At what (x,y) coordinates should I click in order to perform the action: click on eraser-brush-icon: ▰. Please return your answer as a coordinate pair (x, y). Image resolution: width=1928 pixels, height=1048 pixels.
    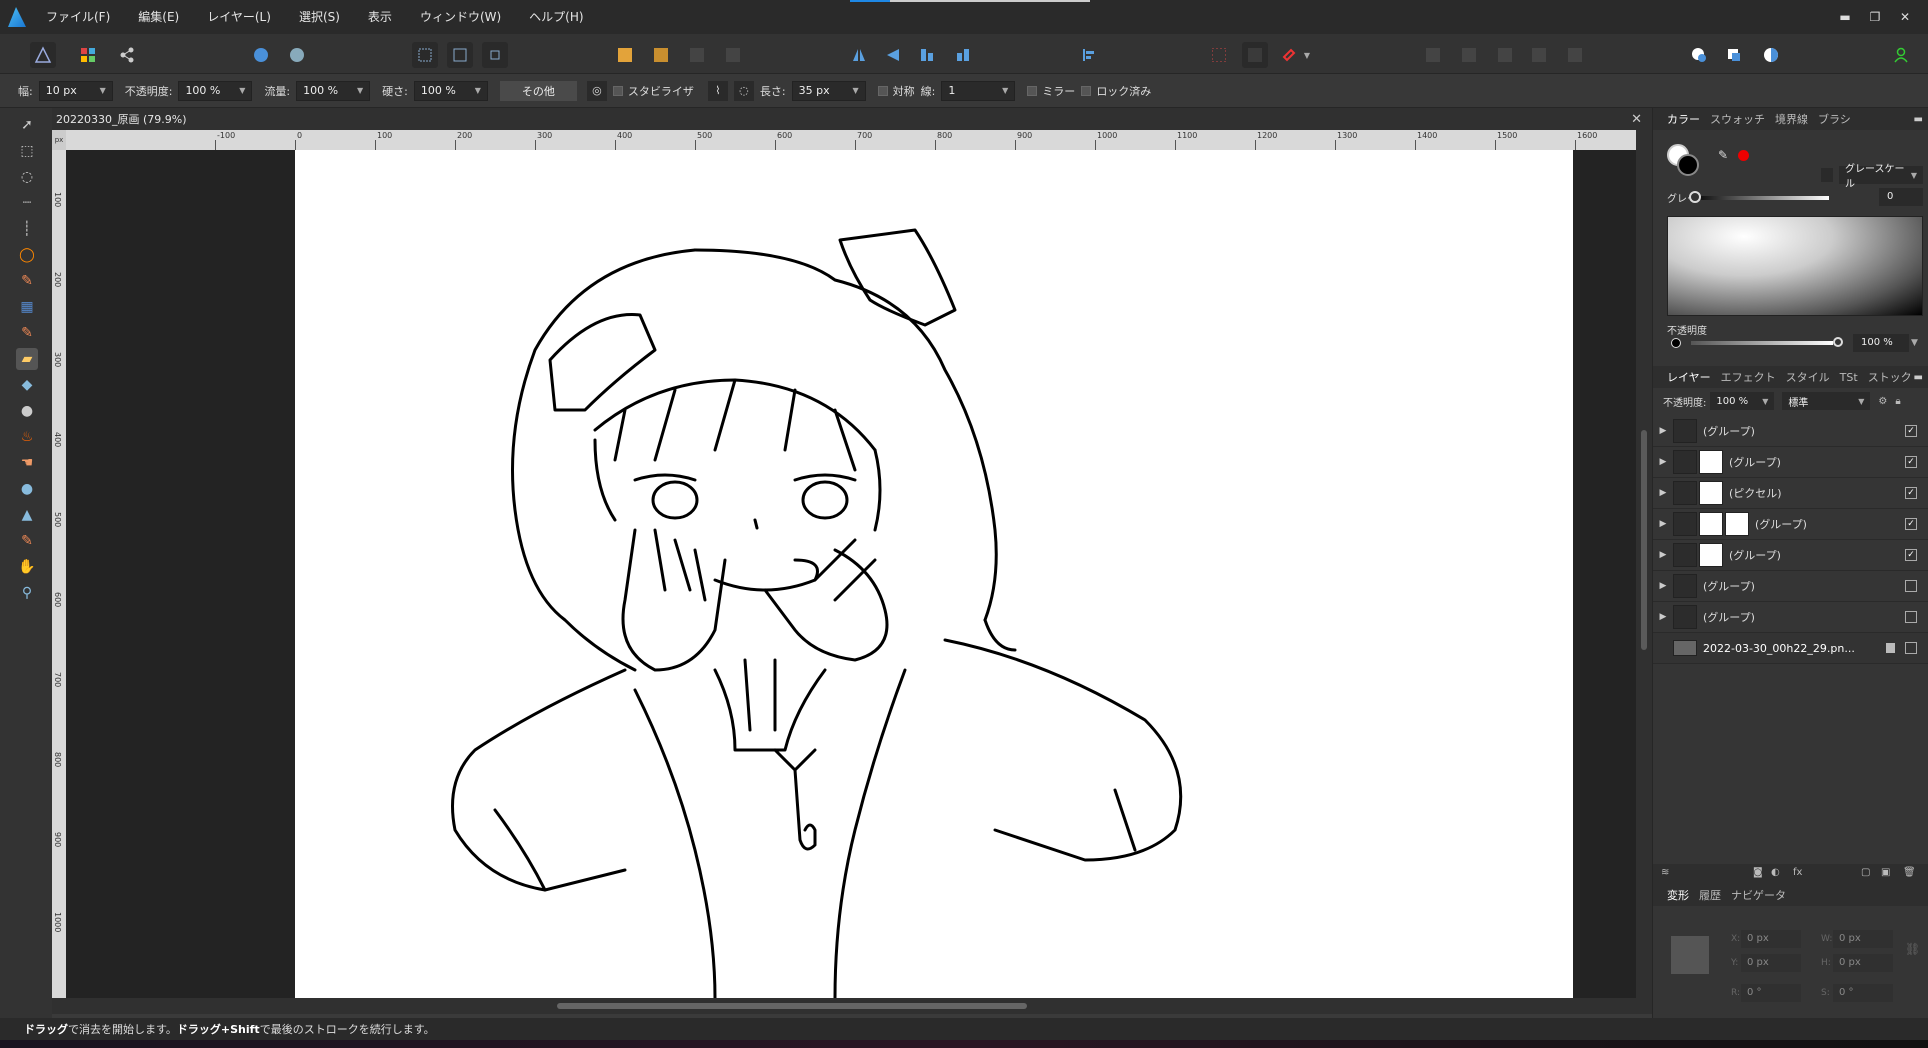
    Looking at the image, I should click on (27, 359).